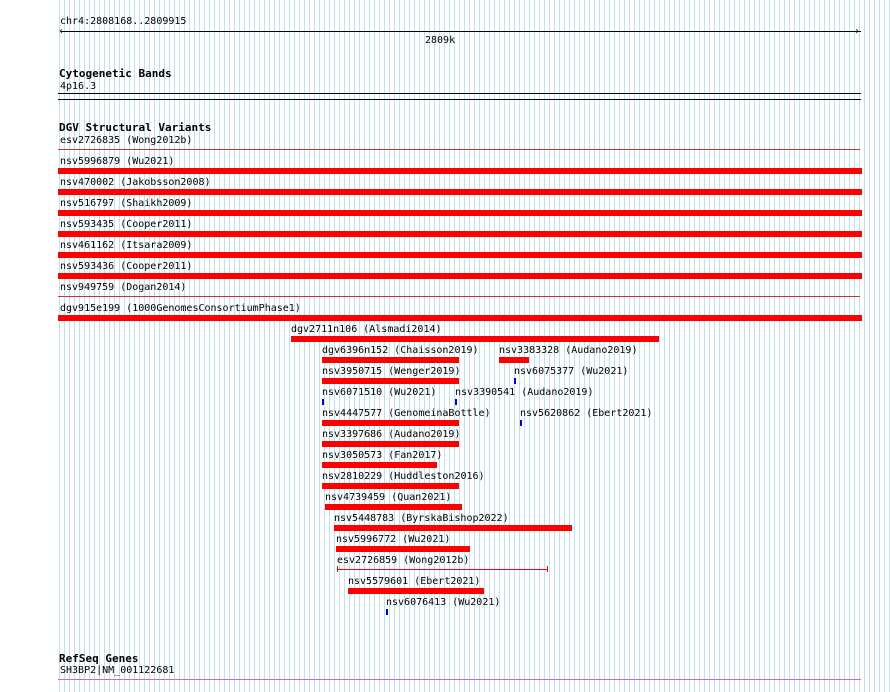 This screenshot has height=692, width=890. Describe the element at coordinates (440, 40) in the screenshot. I see `ruler-center-label: 2809k` at that location.